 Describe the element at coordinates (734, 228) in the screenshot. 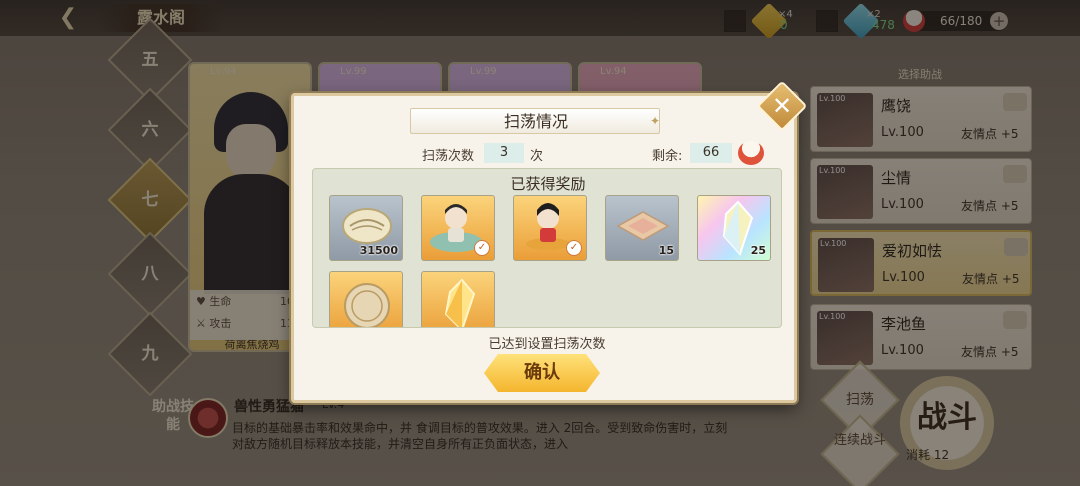

I see `reward-item: 25` at that location.